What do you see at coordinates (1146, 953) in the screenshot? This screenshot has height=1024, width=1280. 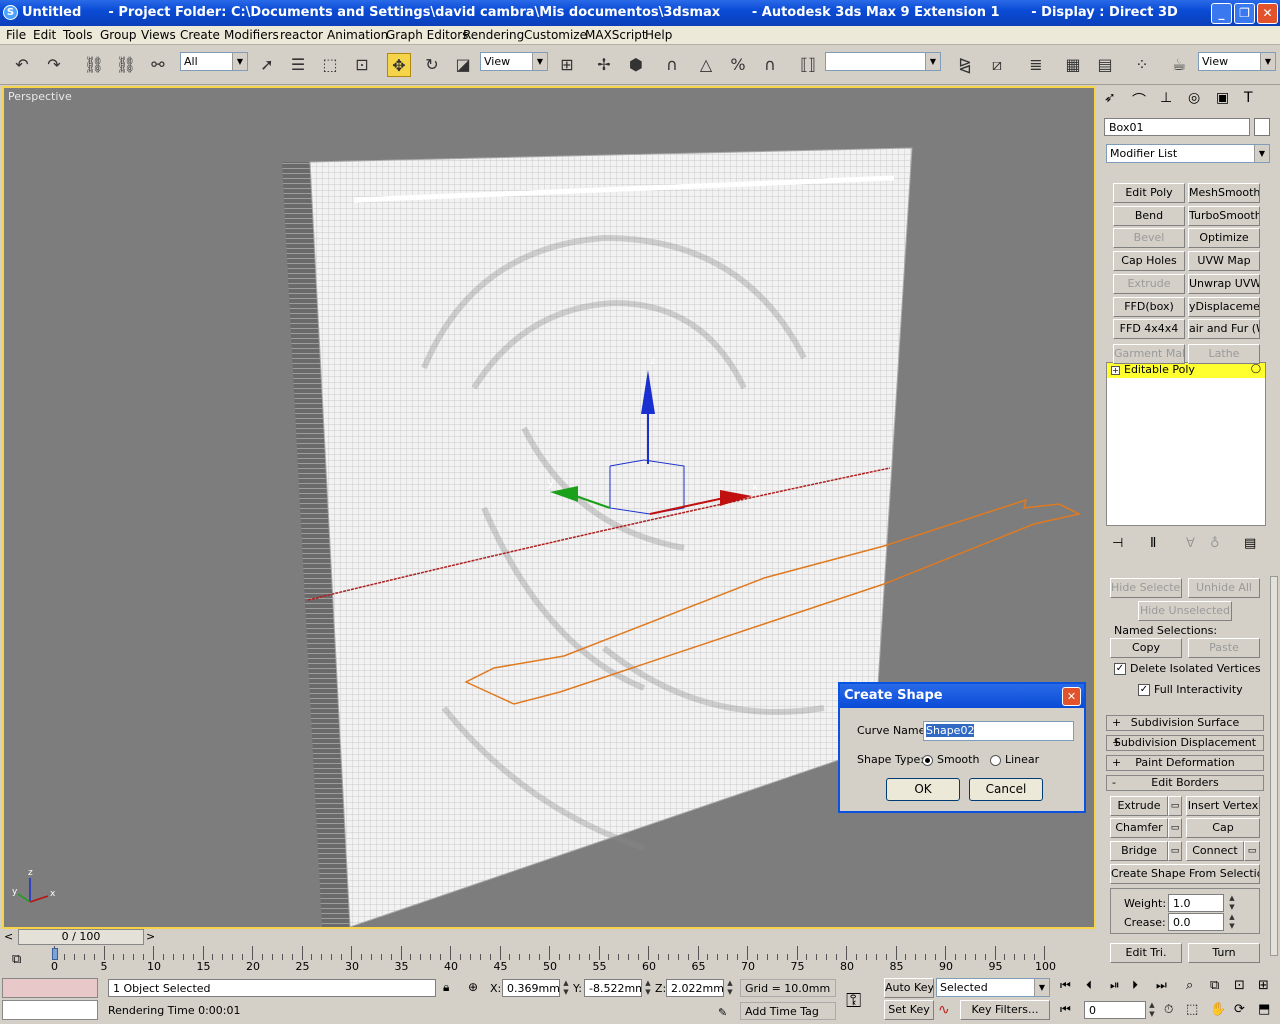 I see `edit-tri-button: Edit Tri.` at bounding box center [1146, 953].